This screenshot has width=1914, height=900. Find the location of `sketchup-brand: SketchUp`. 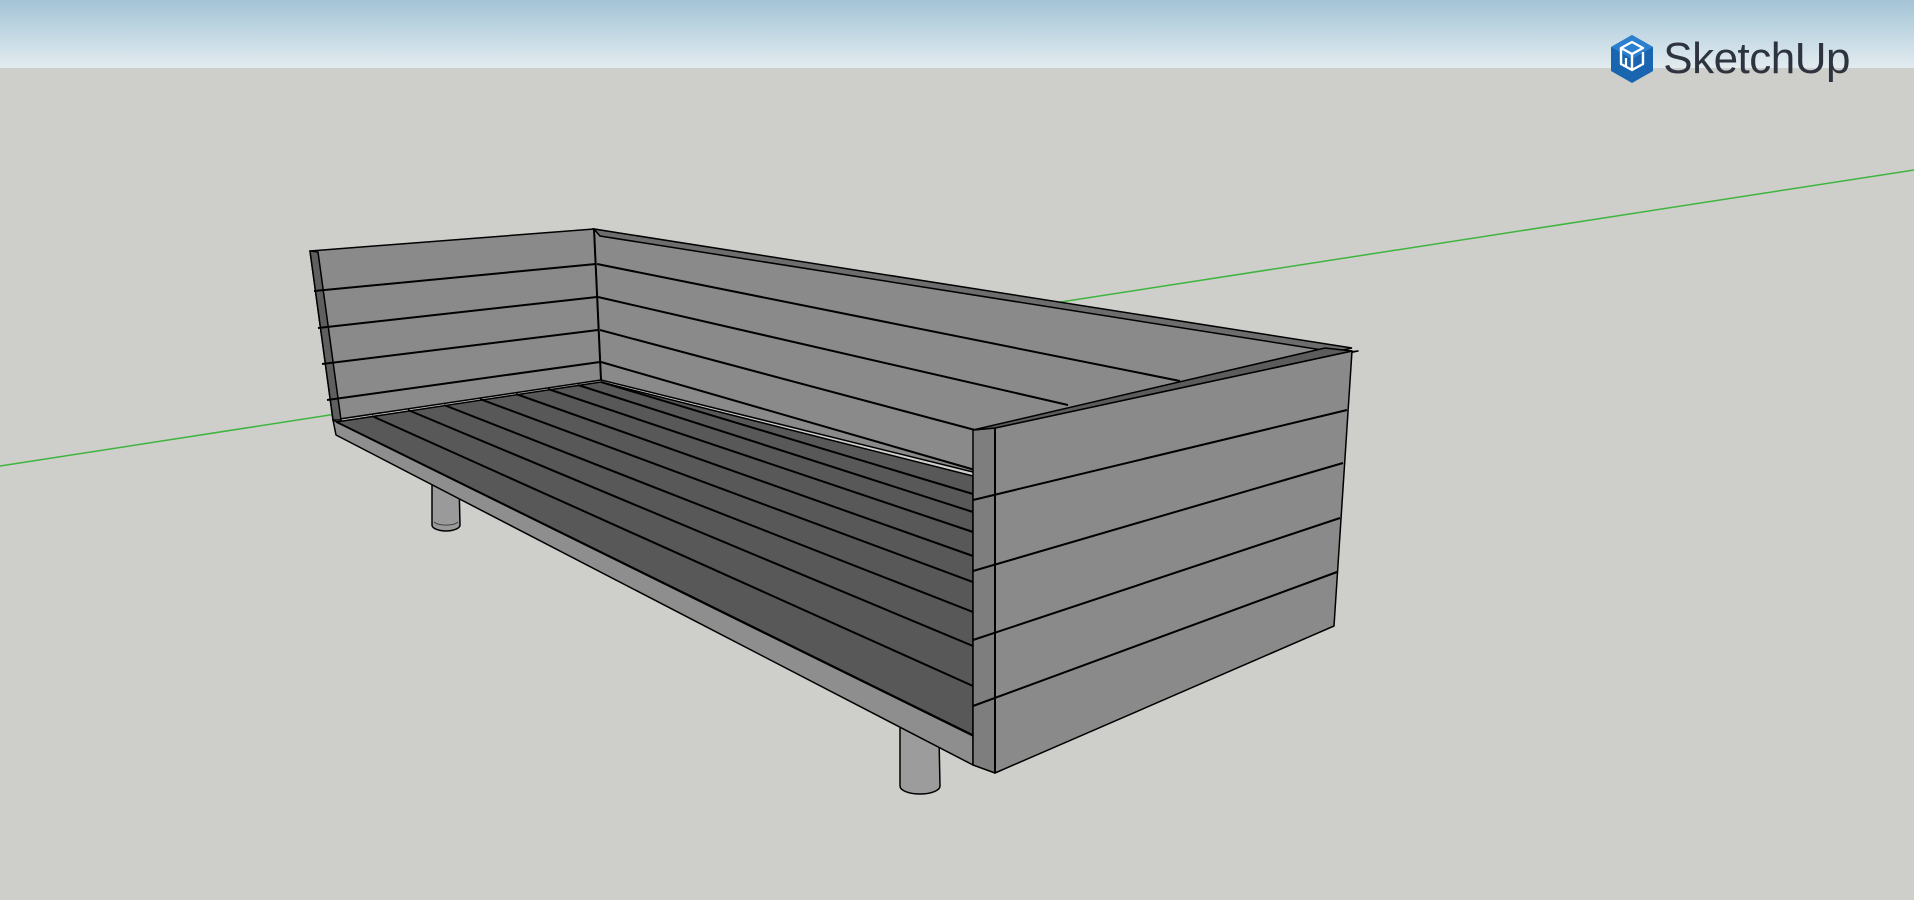

sketchup-brand: SketchUp is located at coordinates (1729, 59).